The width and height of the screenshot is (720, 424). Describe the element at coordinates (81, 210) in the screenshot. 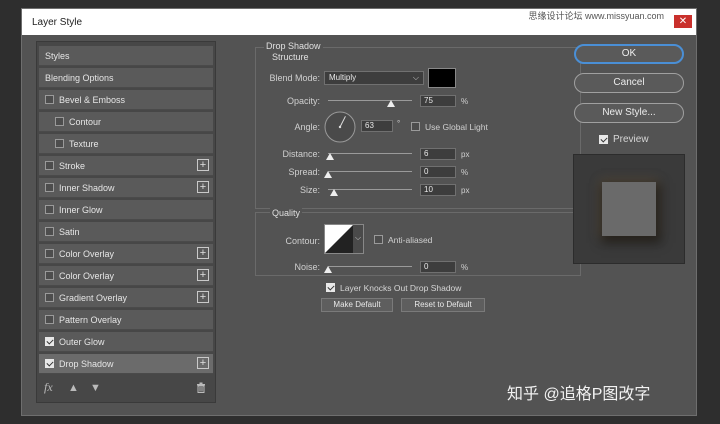

I see `sidebar-item-label: Inner Glow` at that location.